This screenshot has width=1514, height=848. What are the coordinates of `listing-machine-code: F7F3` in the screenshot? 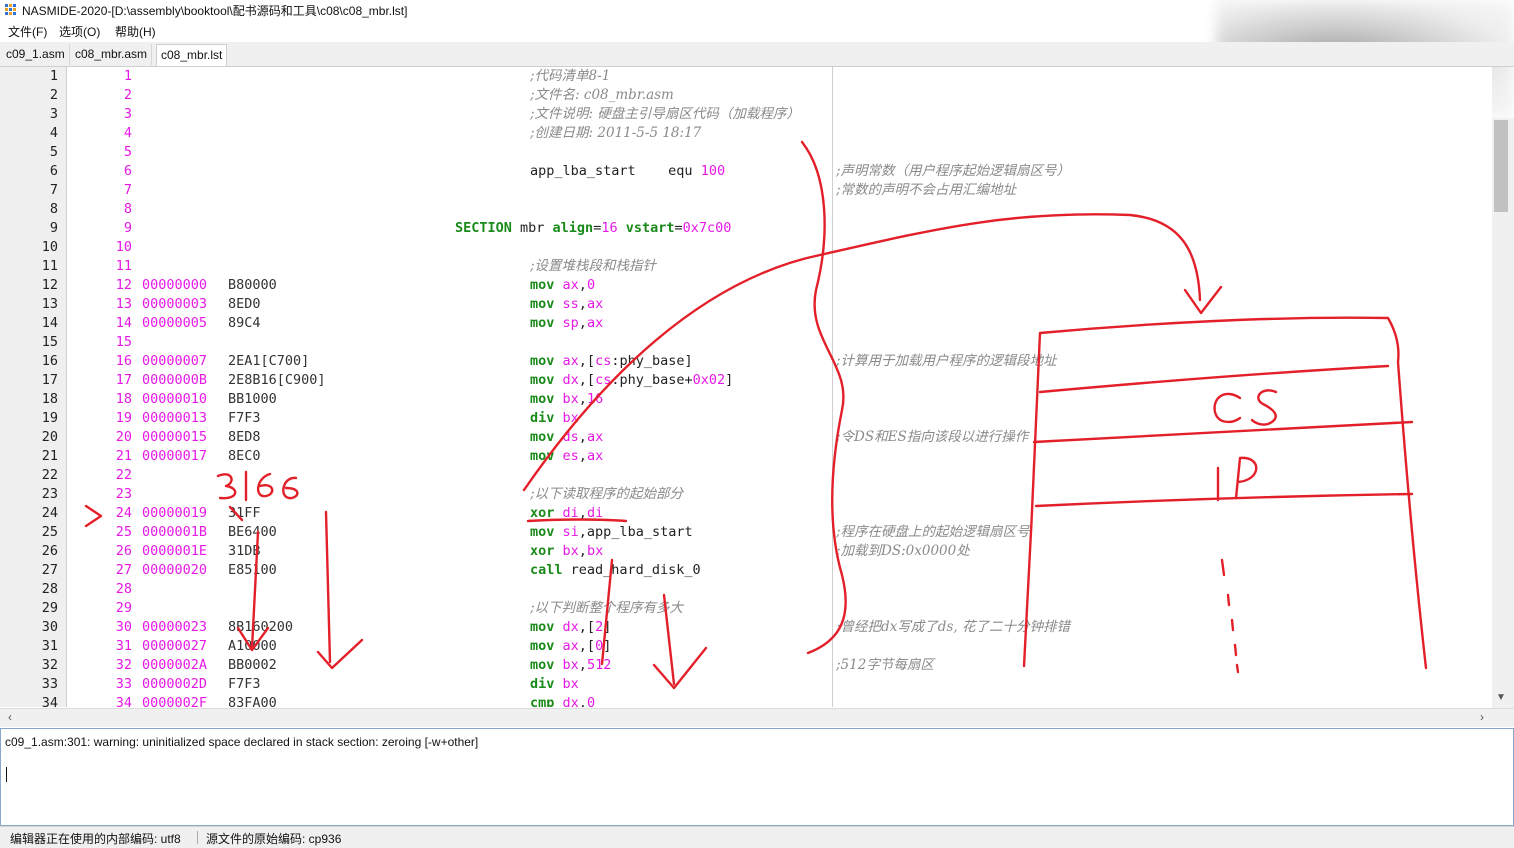 It's located at (244, 418).